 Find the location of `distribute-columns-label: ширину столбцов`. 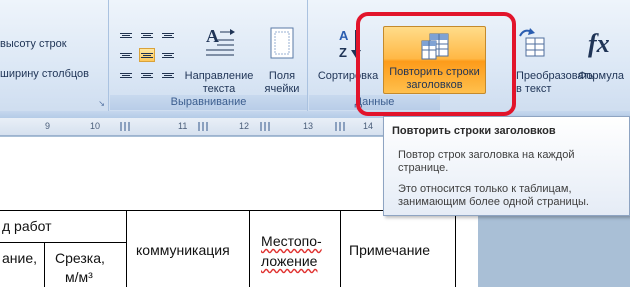

distribute-columns-label: ширину столбцов is located at coordinates (45, 74).